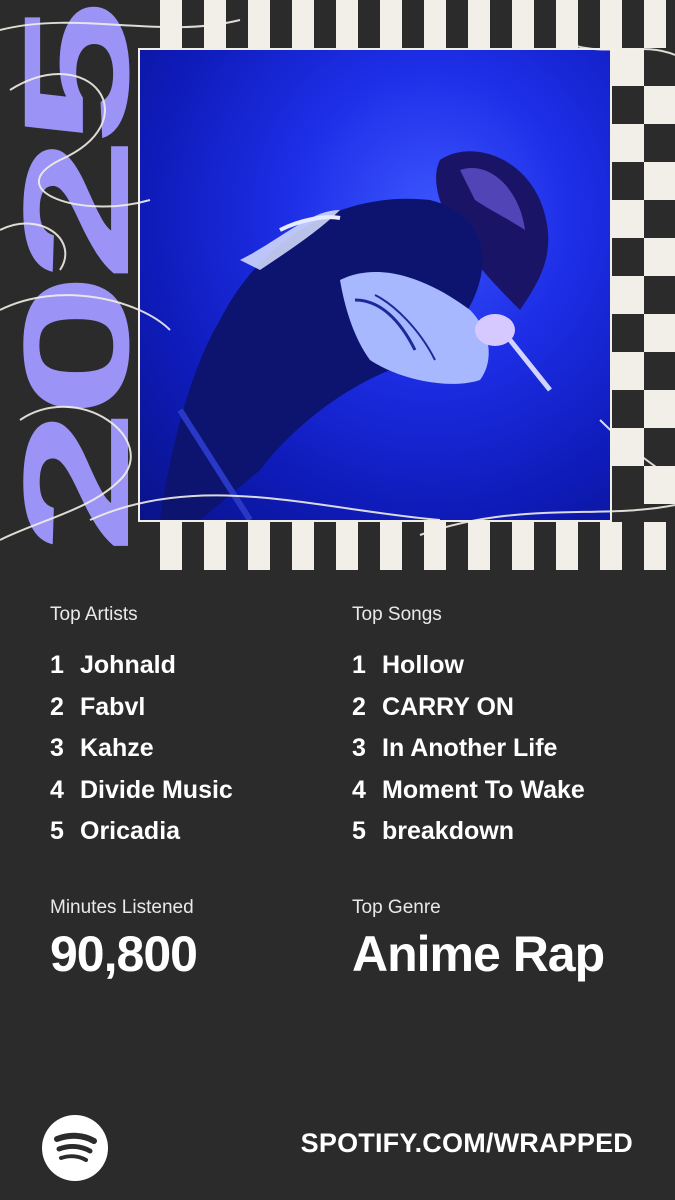 This screenshot has height=1200, width=675. I want to click on list-item: 3 Kahze, so click(141, 749).